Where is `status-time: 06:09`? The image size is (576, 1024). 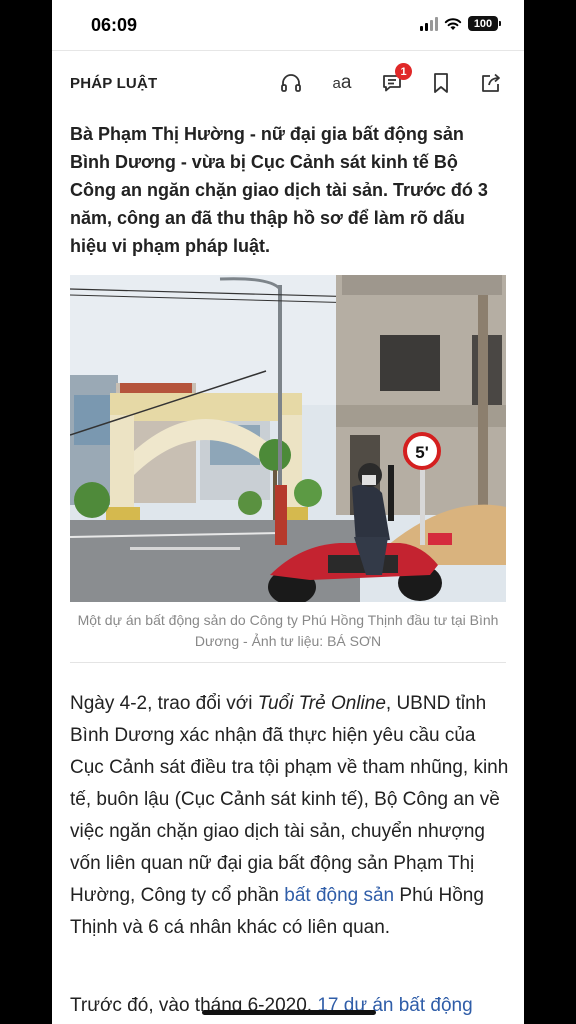 status-time: 06:09 is located at coordinates (114, 25).